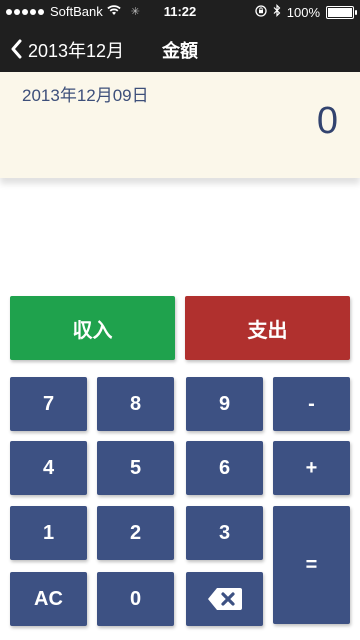 Image resolution: width=360 pixels, height=640 pixels. What do you see at coordinates (311, 404) in the screenshot?
I see `key-minus: -` at bounding box center [311, 404].